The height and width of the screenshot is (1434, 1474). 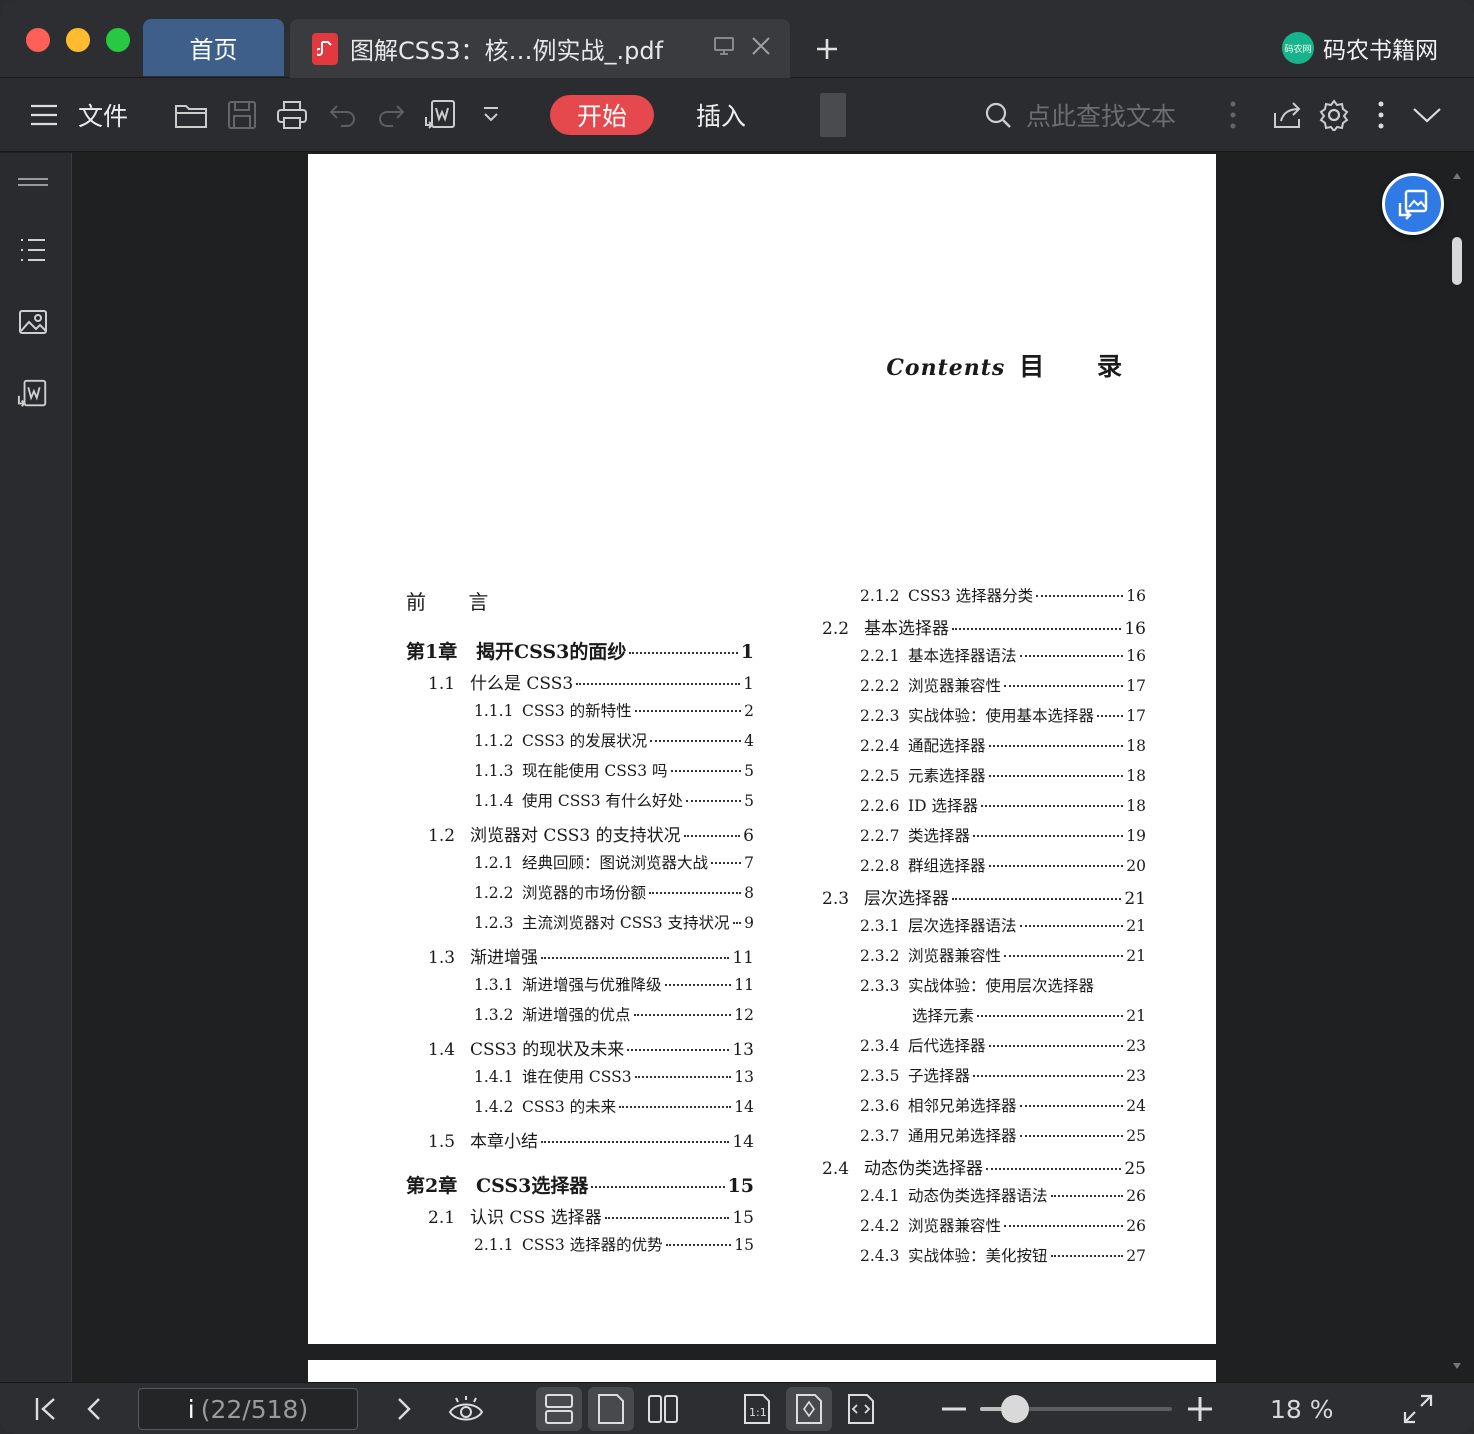 What do you see at coordinates (118, 40) in the screenshot?
I see `zoom-window-button` at bounding box center [118, 40].